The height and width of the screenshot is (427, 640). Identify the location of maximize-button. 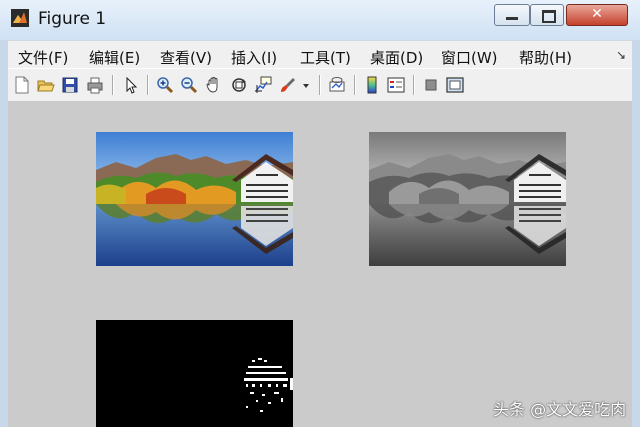
(547, 15).